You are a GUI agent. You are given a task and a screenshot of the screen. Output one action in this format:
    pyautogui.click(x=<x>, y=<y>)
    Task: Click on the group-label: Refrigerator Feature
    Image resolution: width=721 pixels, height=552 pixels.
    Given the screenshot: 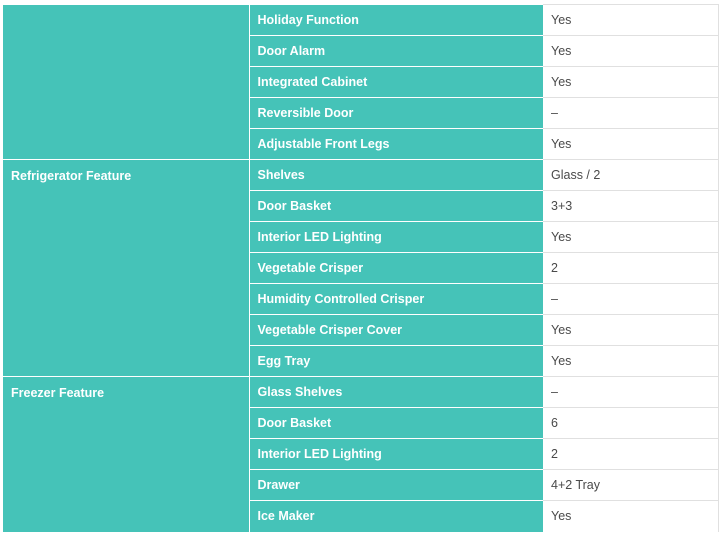 What is the action you would take?
    pyautogui.click(x=126, y=268)
    